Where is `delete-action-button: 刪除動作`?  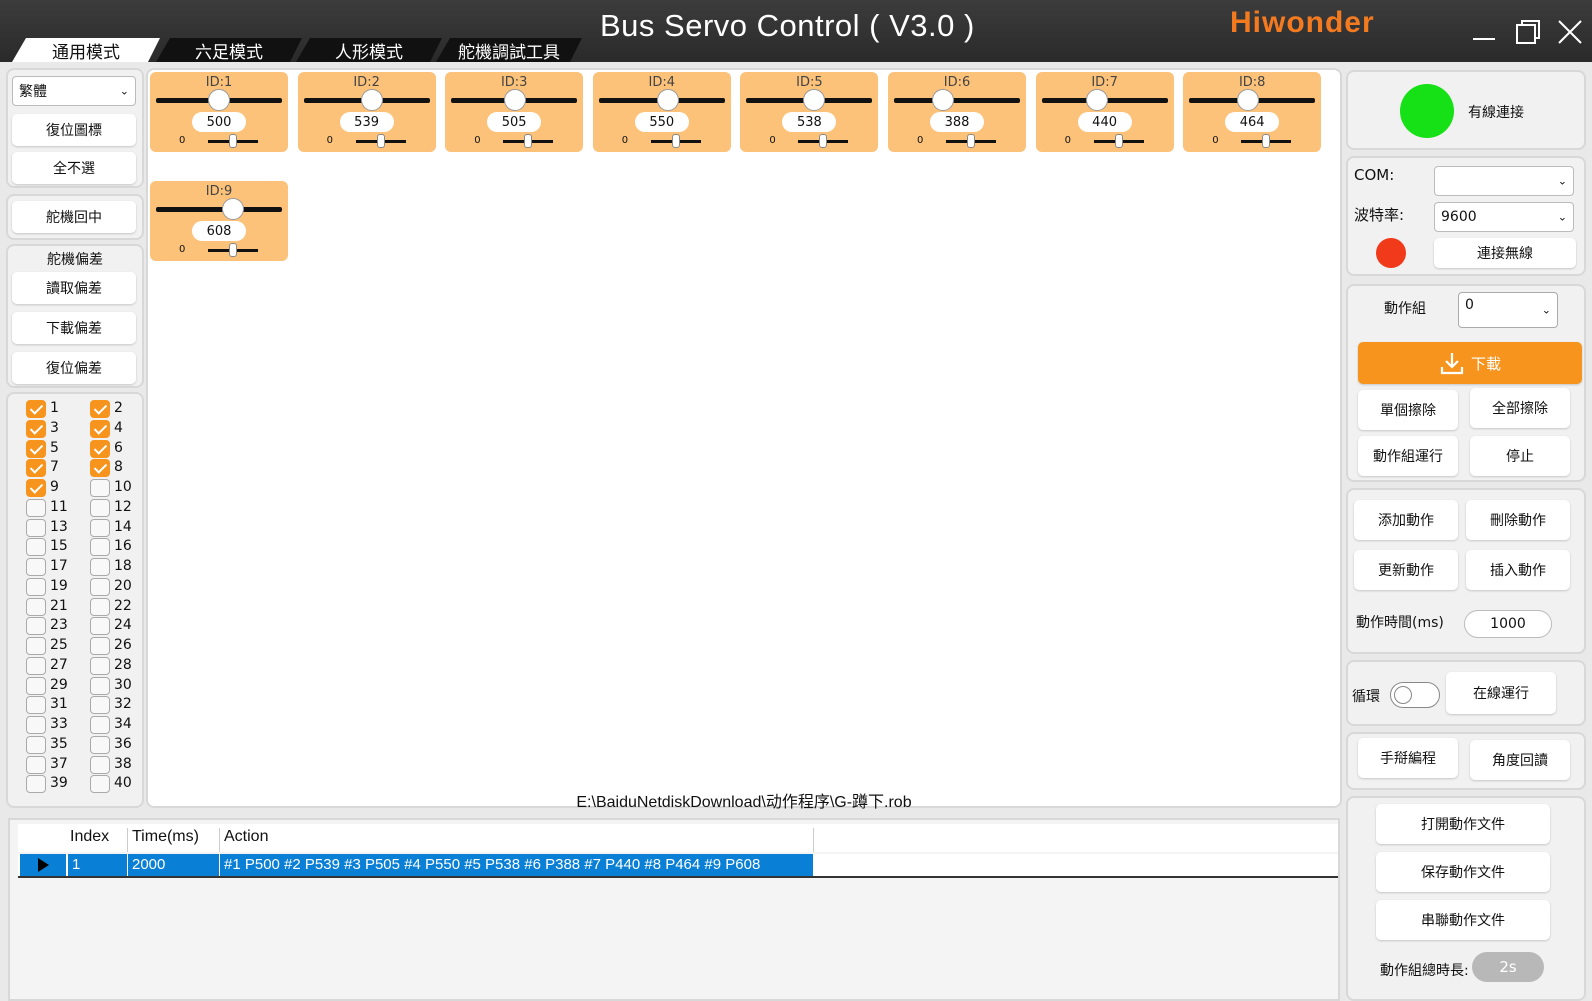 delete-action-button: 刪除動作 is located at coordinates (1518, 520).